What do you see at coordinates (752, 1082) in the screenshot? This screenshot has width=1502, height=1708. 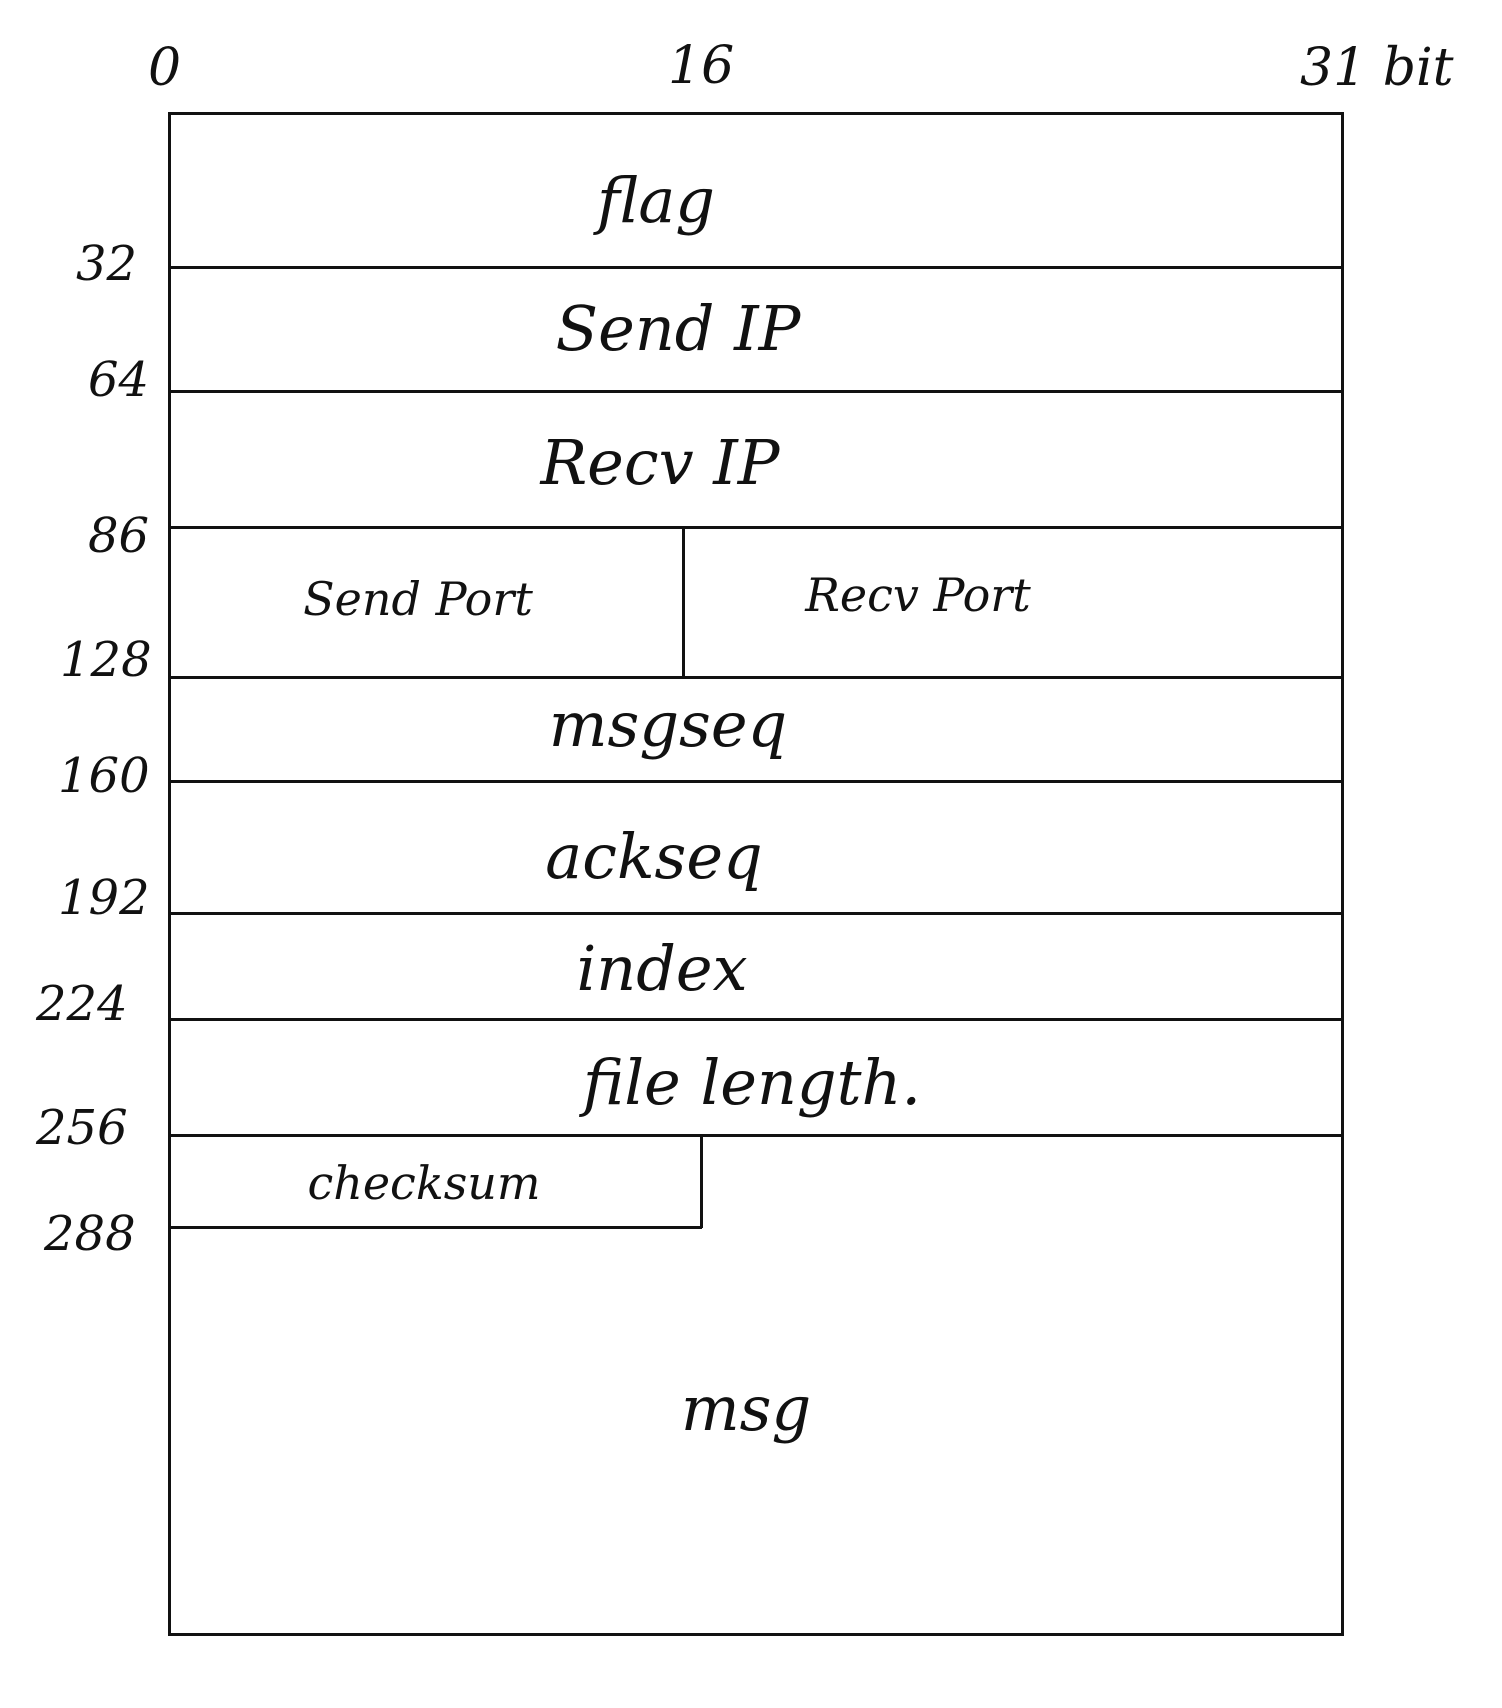 I see `field-file-length: file length.` at bounding box center [752, 1082].